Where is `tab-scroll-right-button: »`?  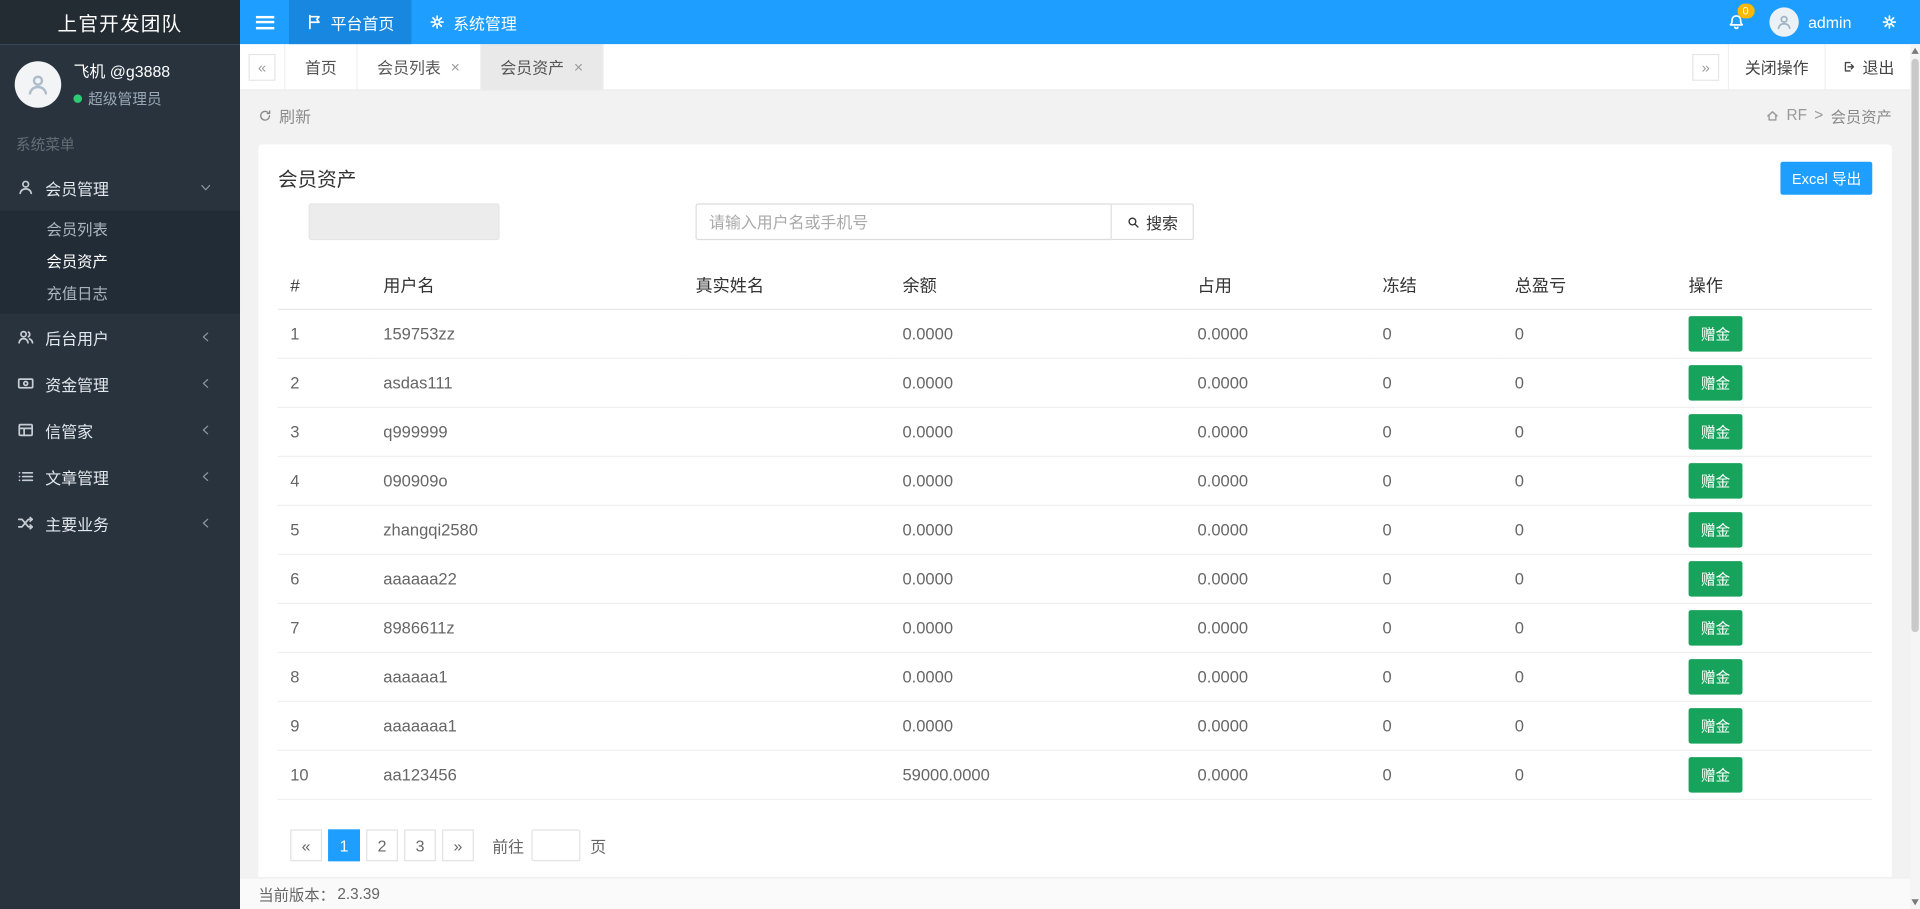 tab-scroll-right-button: » is located at coordinates (1706, 67).